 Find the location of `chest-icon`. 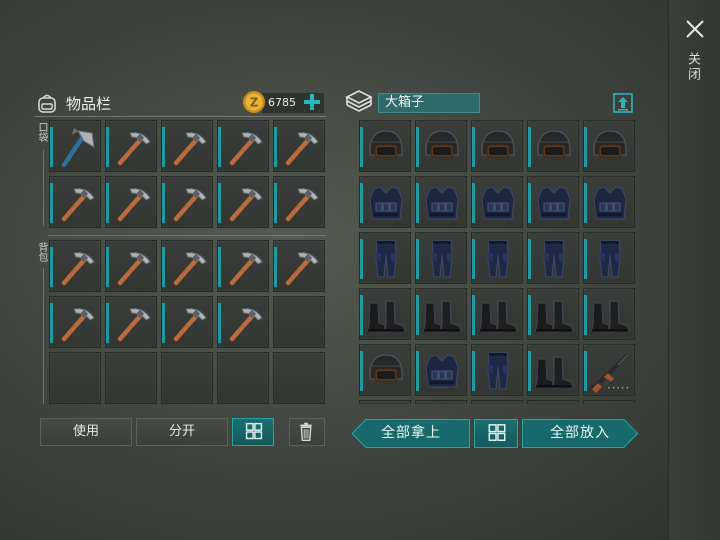

chest-icon is located at coordinates (359, 101).